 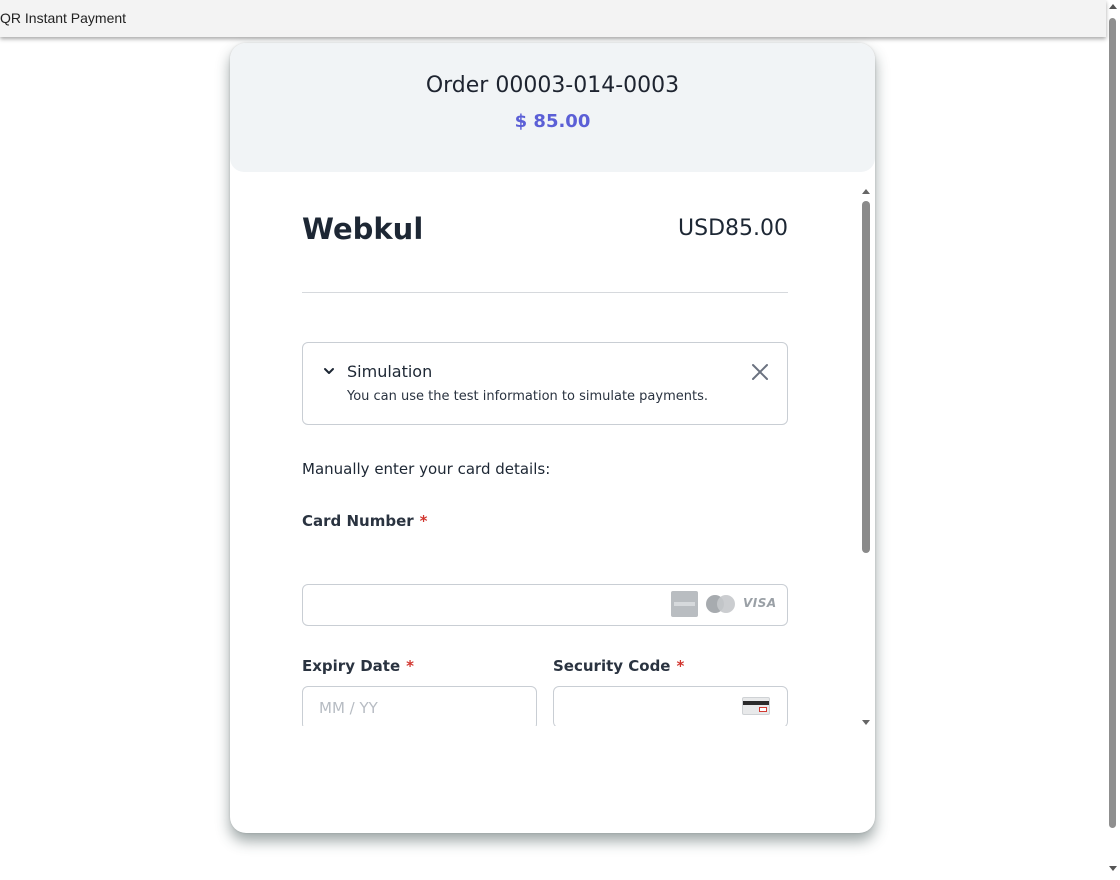 I want to click on visa-icon: VISA, so click(x=760, y=603).